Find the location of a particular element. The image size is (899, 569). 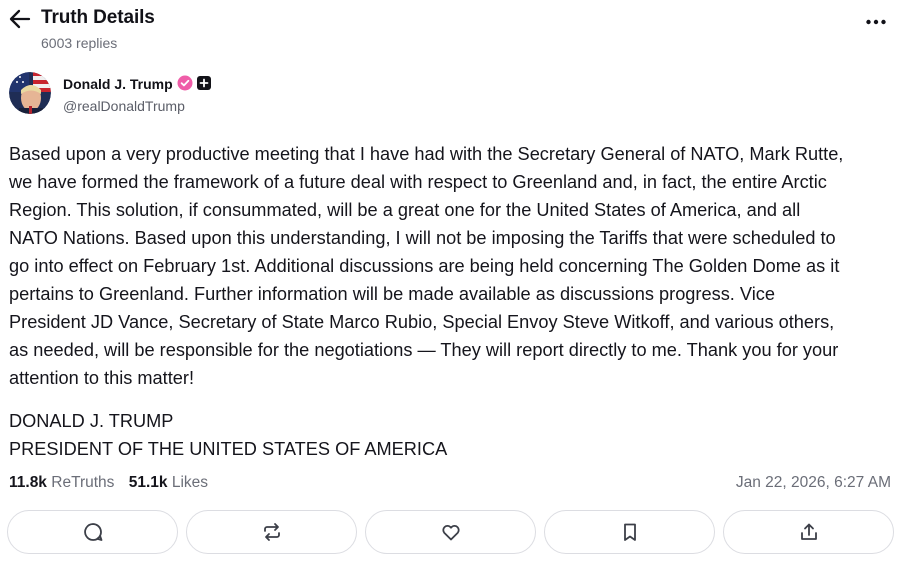

post-timestamp: Jan 22, 2026, 6:27 AM is located at coordinates (813, 482).